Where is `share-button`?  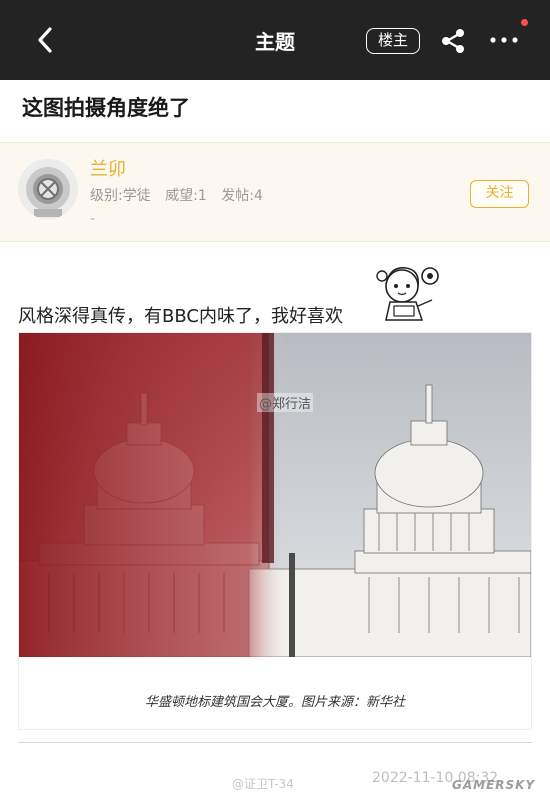 share-button is located at coordinates (453, 41).